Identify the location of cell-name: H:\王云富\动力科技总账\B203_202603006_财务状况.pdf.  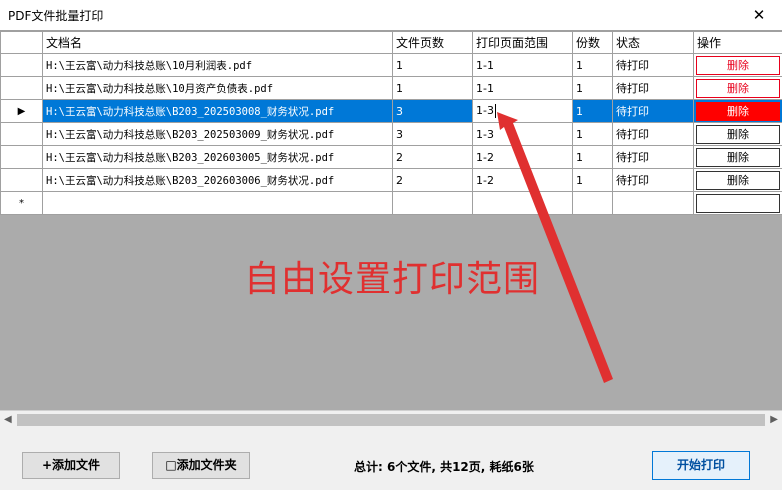
(217, 180).